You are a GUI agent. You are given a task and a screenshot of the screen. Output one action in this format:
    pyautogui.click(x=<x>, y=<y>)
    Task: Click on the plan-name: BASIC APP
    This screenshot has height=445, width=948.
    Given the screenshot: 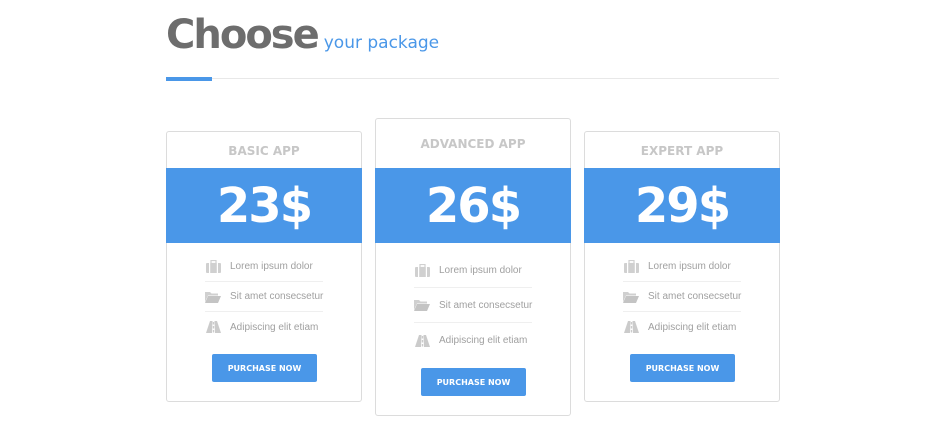 What is the action you would take?
    pyautogui.click(x=264, y=151)
    